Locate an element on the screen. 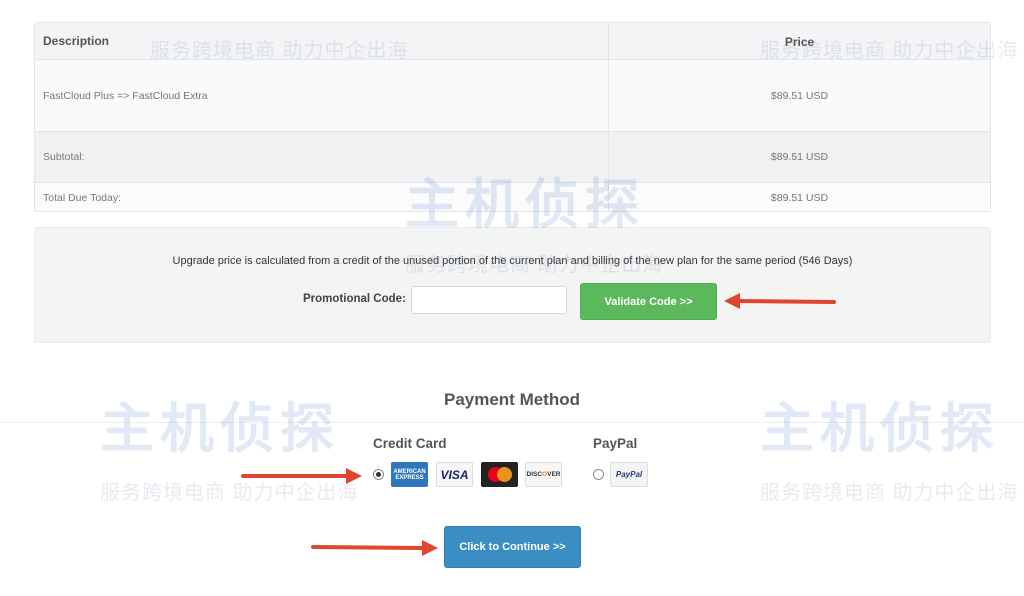 The image size is (1024, 596). row-description: Subtotal: is located at coordinates (322, 157).